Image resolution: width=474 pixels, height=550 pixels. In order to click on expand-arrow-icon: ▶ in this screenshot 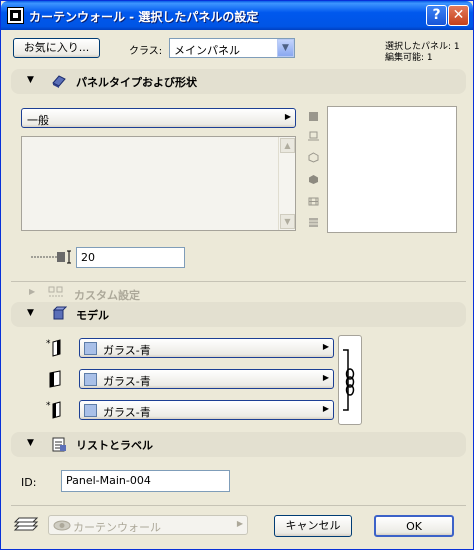, I will do `click(32, 291)`.